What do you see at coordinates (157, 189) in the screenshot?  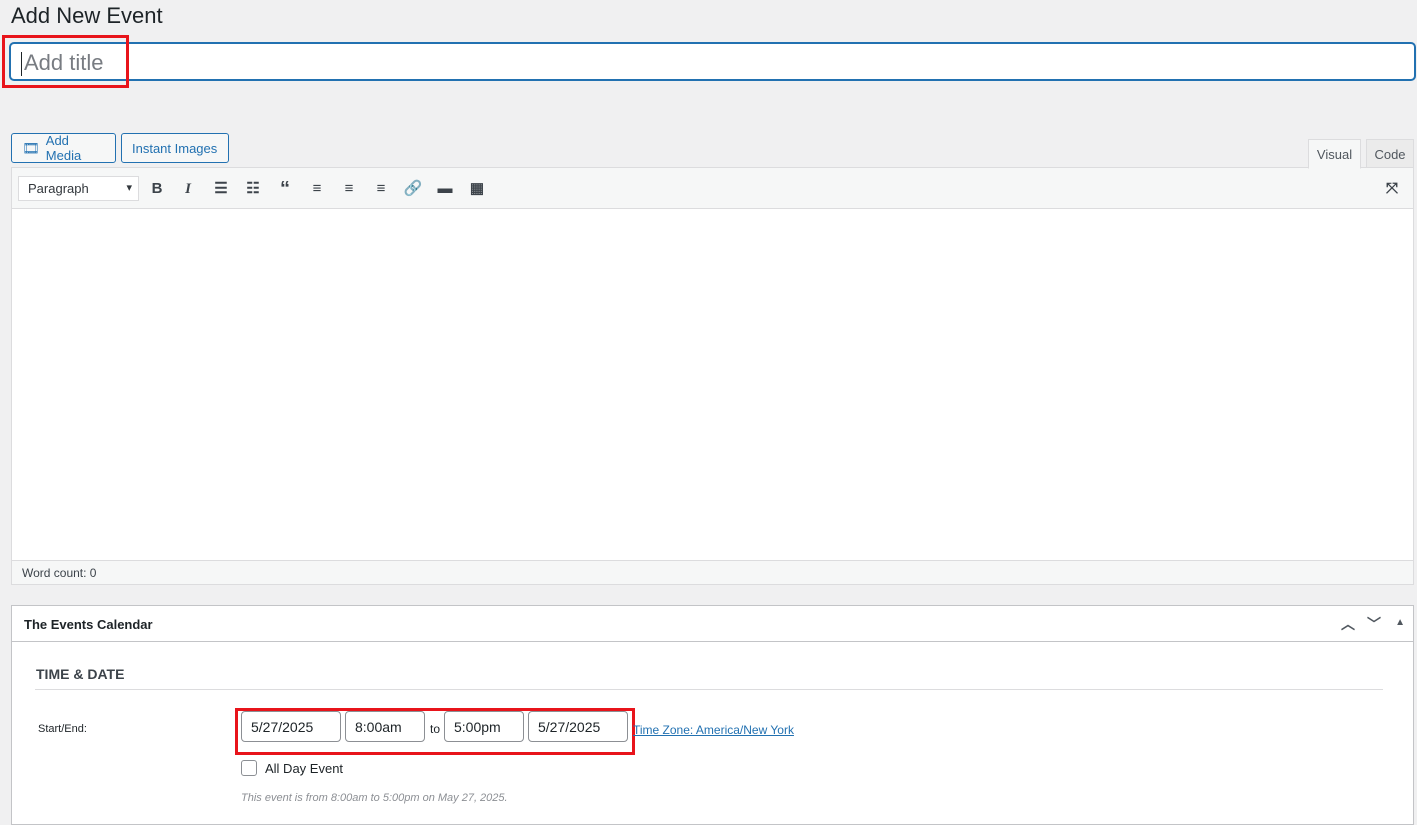 I see `bold-icon: B` at bounding box center [157, 189].